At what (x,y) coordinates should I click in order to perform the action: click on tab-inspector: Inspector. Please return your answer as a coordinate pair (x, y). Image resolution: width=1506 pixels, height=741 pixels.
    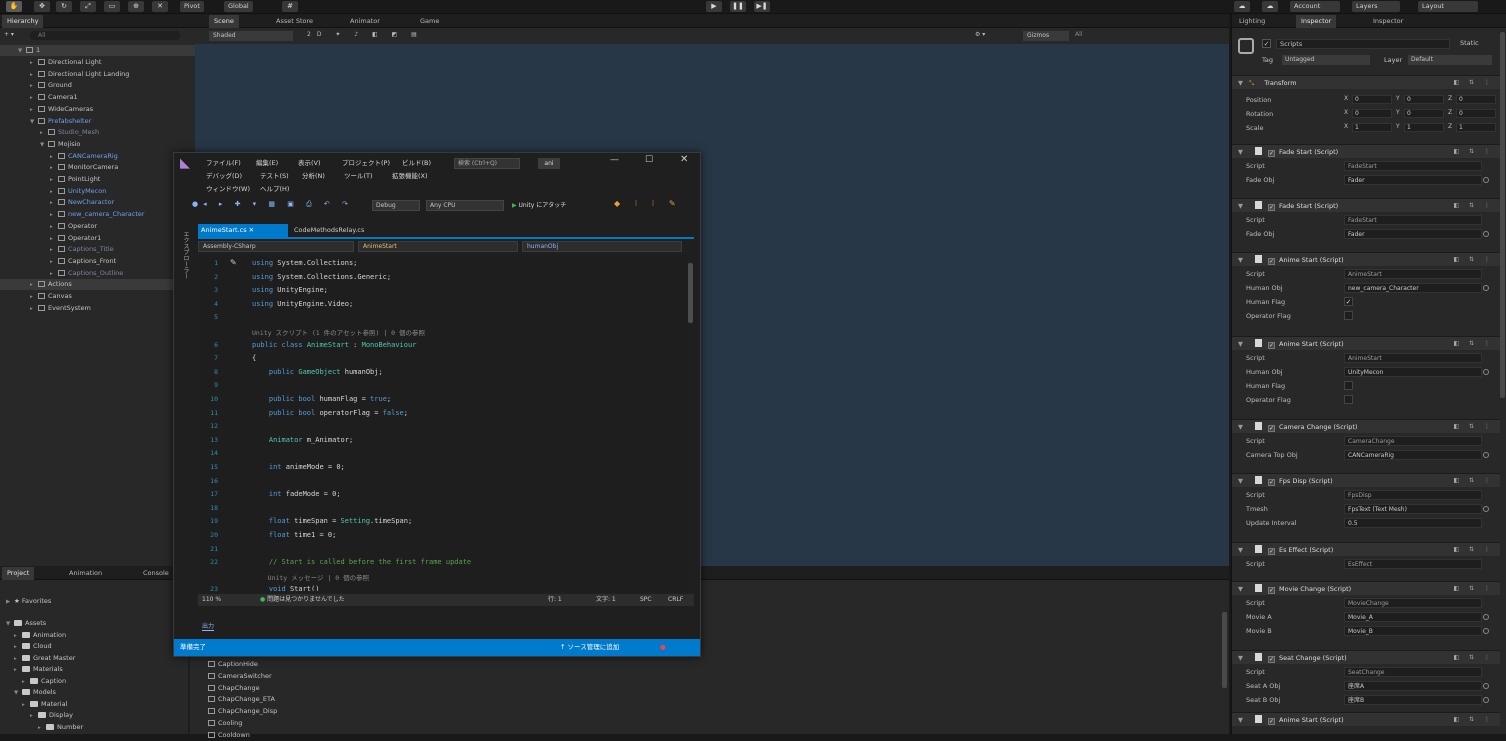
    Looking at the image, I should click on (1316, 21).